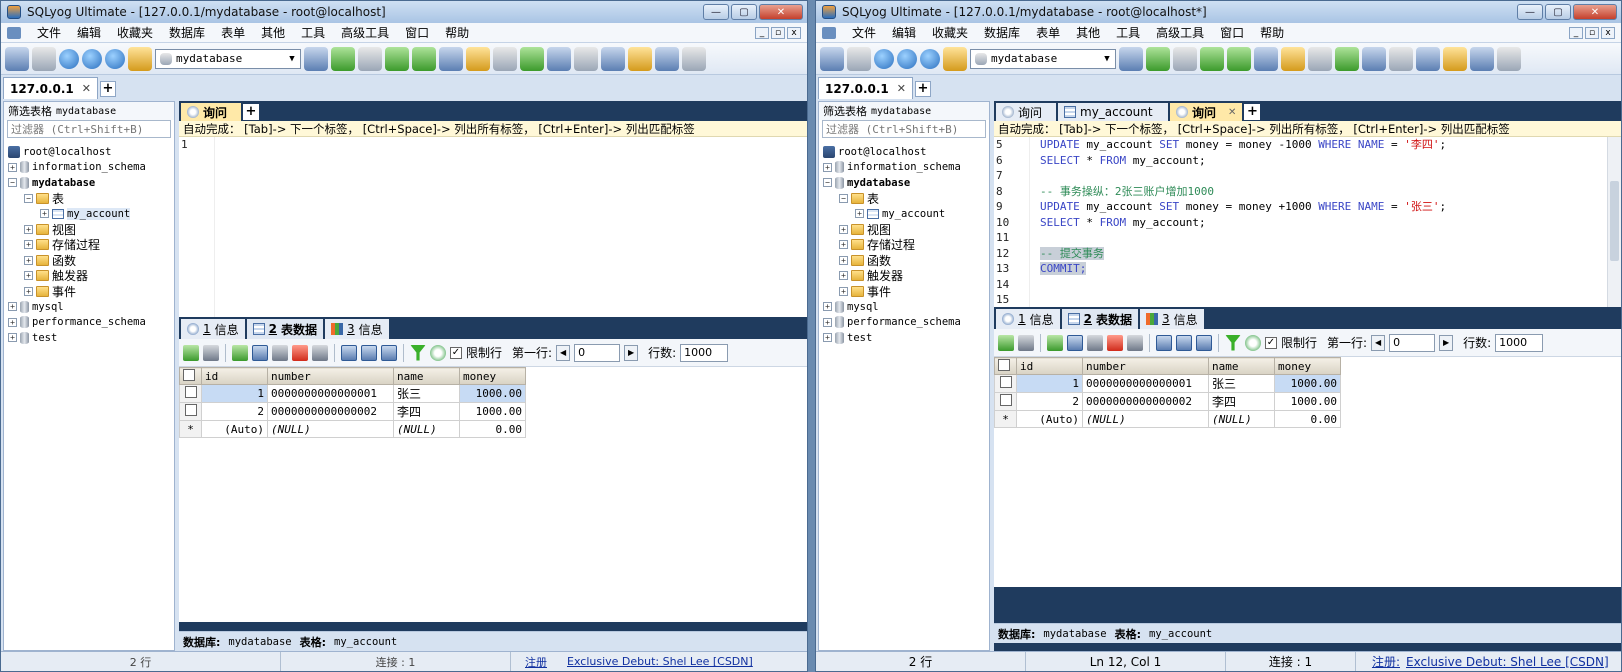  Describe the element at coordinates (89, 307) in the screenshot. I see `tree-node-mysql: + mysql` at that location.